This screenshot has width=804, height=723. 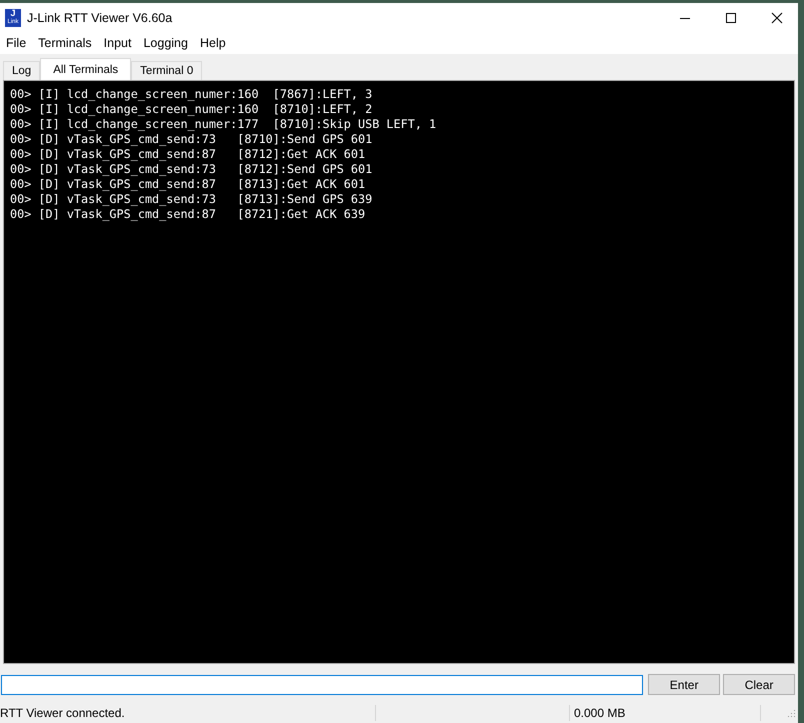 What do you see at coordinates (16, 43) in the screenshot?
I see `menu-item: File` at bounding box center [16, 43].